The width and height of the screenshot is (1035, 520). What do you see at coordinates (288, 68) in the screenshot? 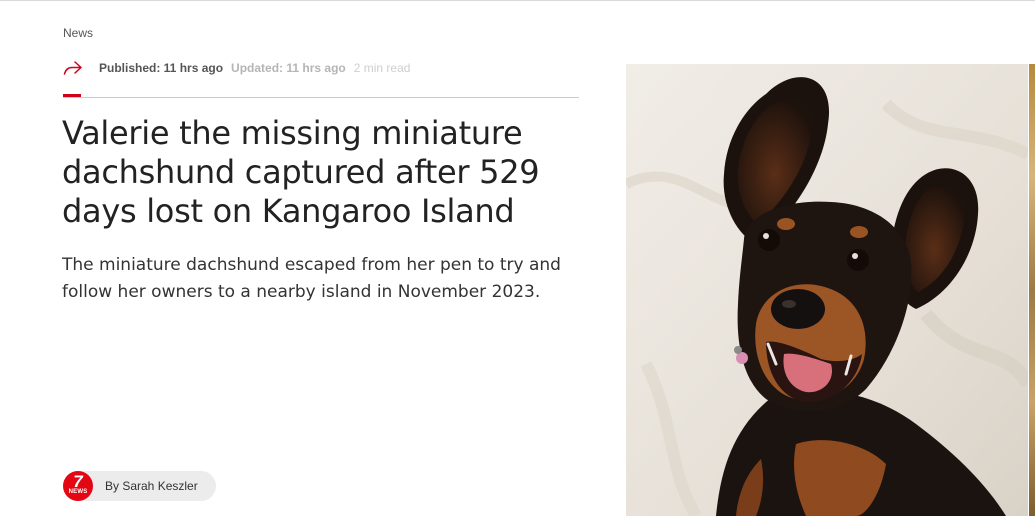
I see `updated-time: Updated: 11 hrs ago` at bounding box center [288, 68].